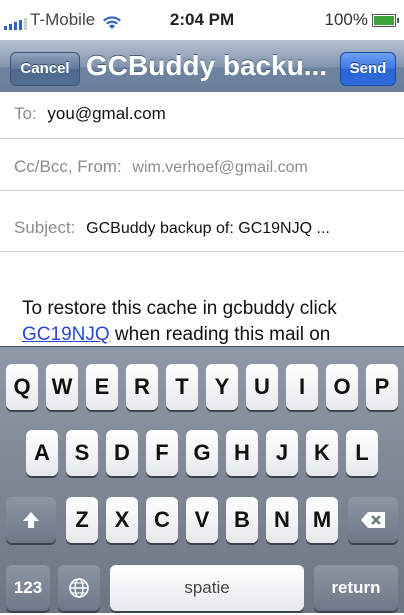 The width and height of the screenshot is (404, 615). I want to click on globe-icon, so click(79, 588).